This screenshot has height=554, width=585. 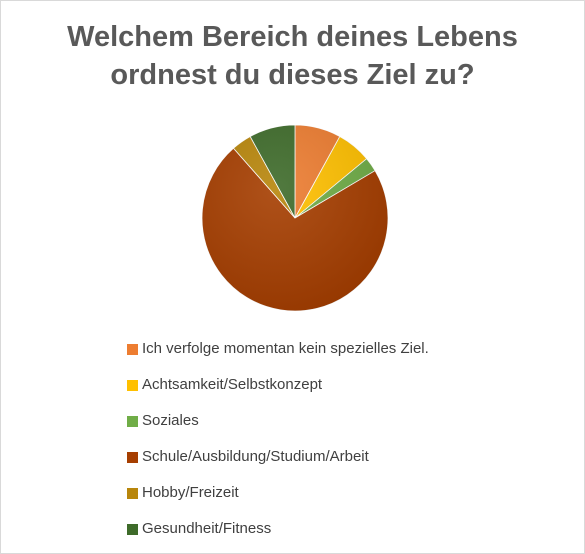 What do you see at coordinates (347, 500) in the screenshot?
I see `legend-item-4: Hobby/Freizeit` at bounding box center [347, 500].